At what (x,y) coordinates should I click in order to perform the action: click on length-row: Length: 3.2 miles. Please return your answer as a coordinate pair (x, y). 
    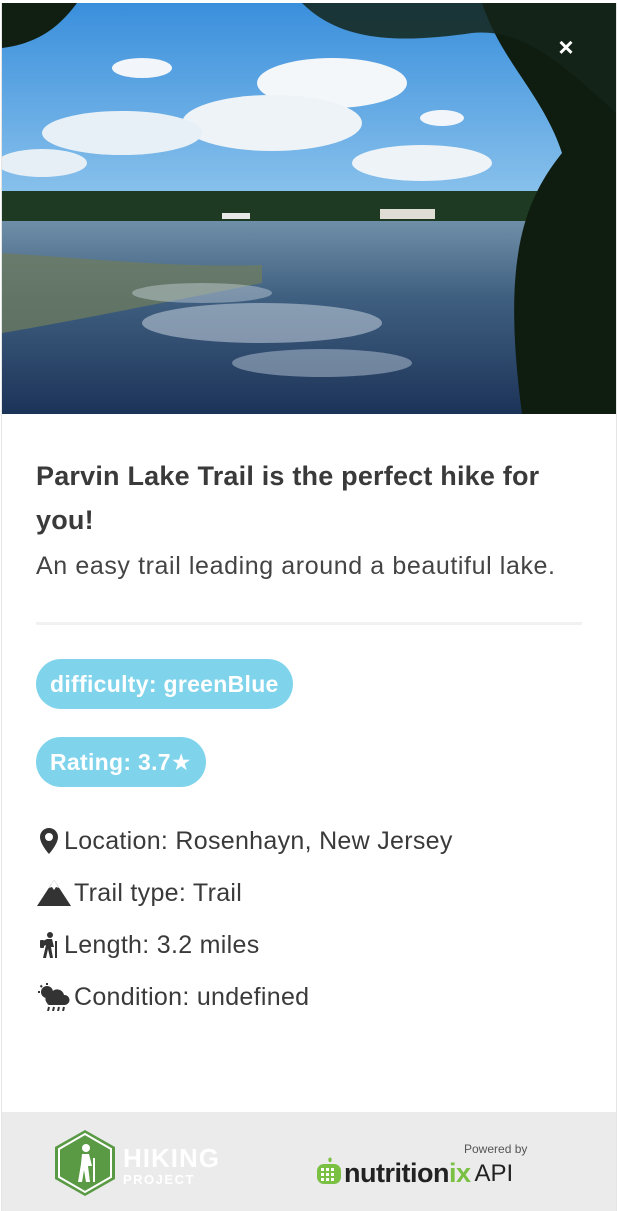
    Looking at the image, I should click on (309, 945).